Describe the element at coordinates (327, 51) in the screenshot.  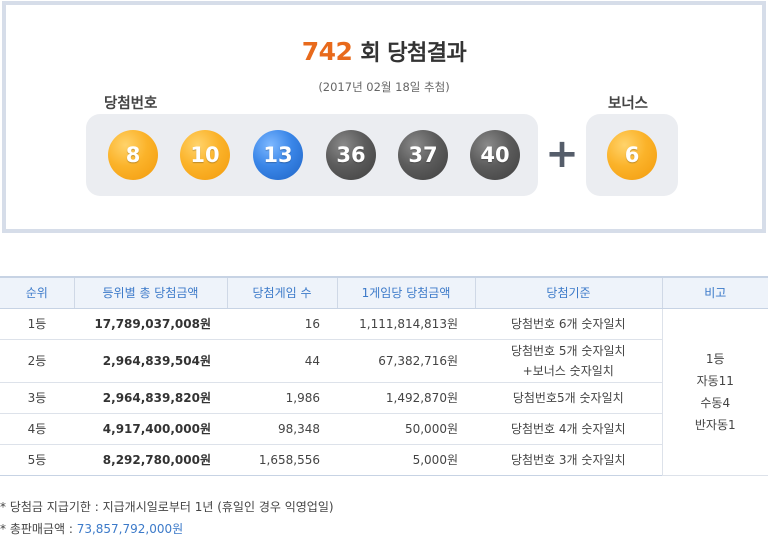
I see `round-number: 742` at that location.